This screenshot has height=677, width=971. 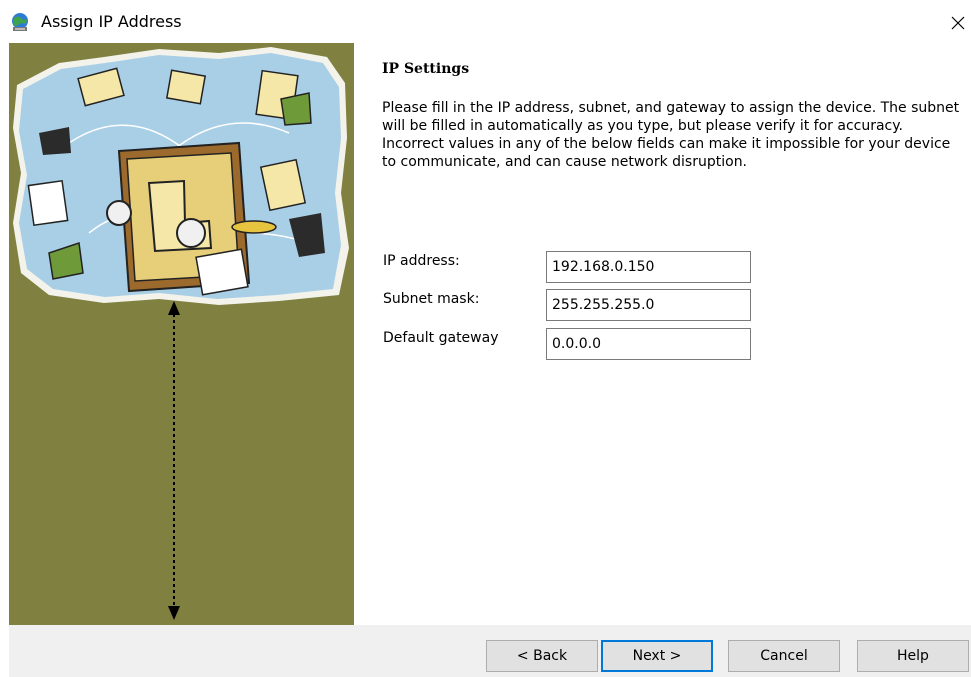 I want to click on page-title: IP Settings, so click(x=426, y=69).